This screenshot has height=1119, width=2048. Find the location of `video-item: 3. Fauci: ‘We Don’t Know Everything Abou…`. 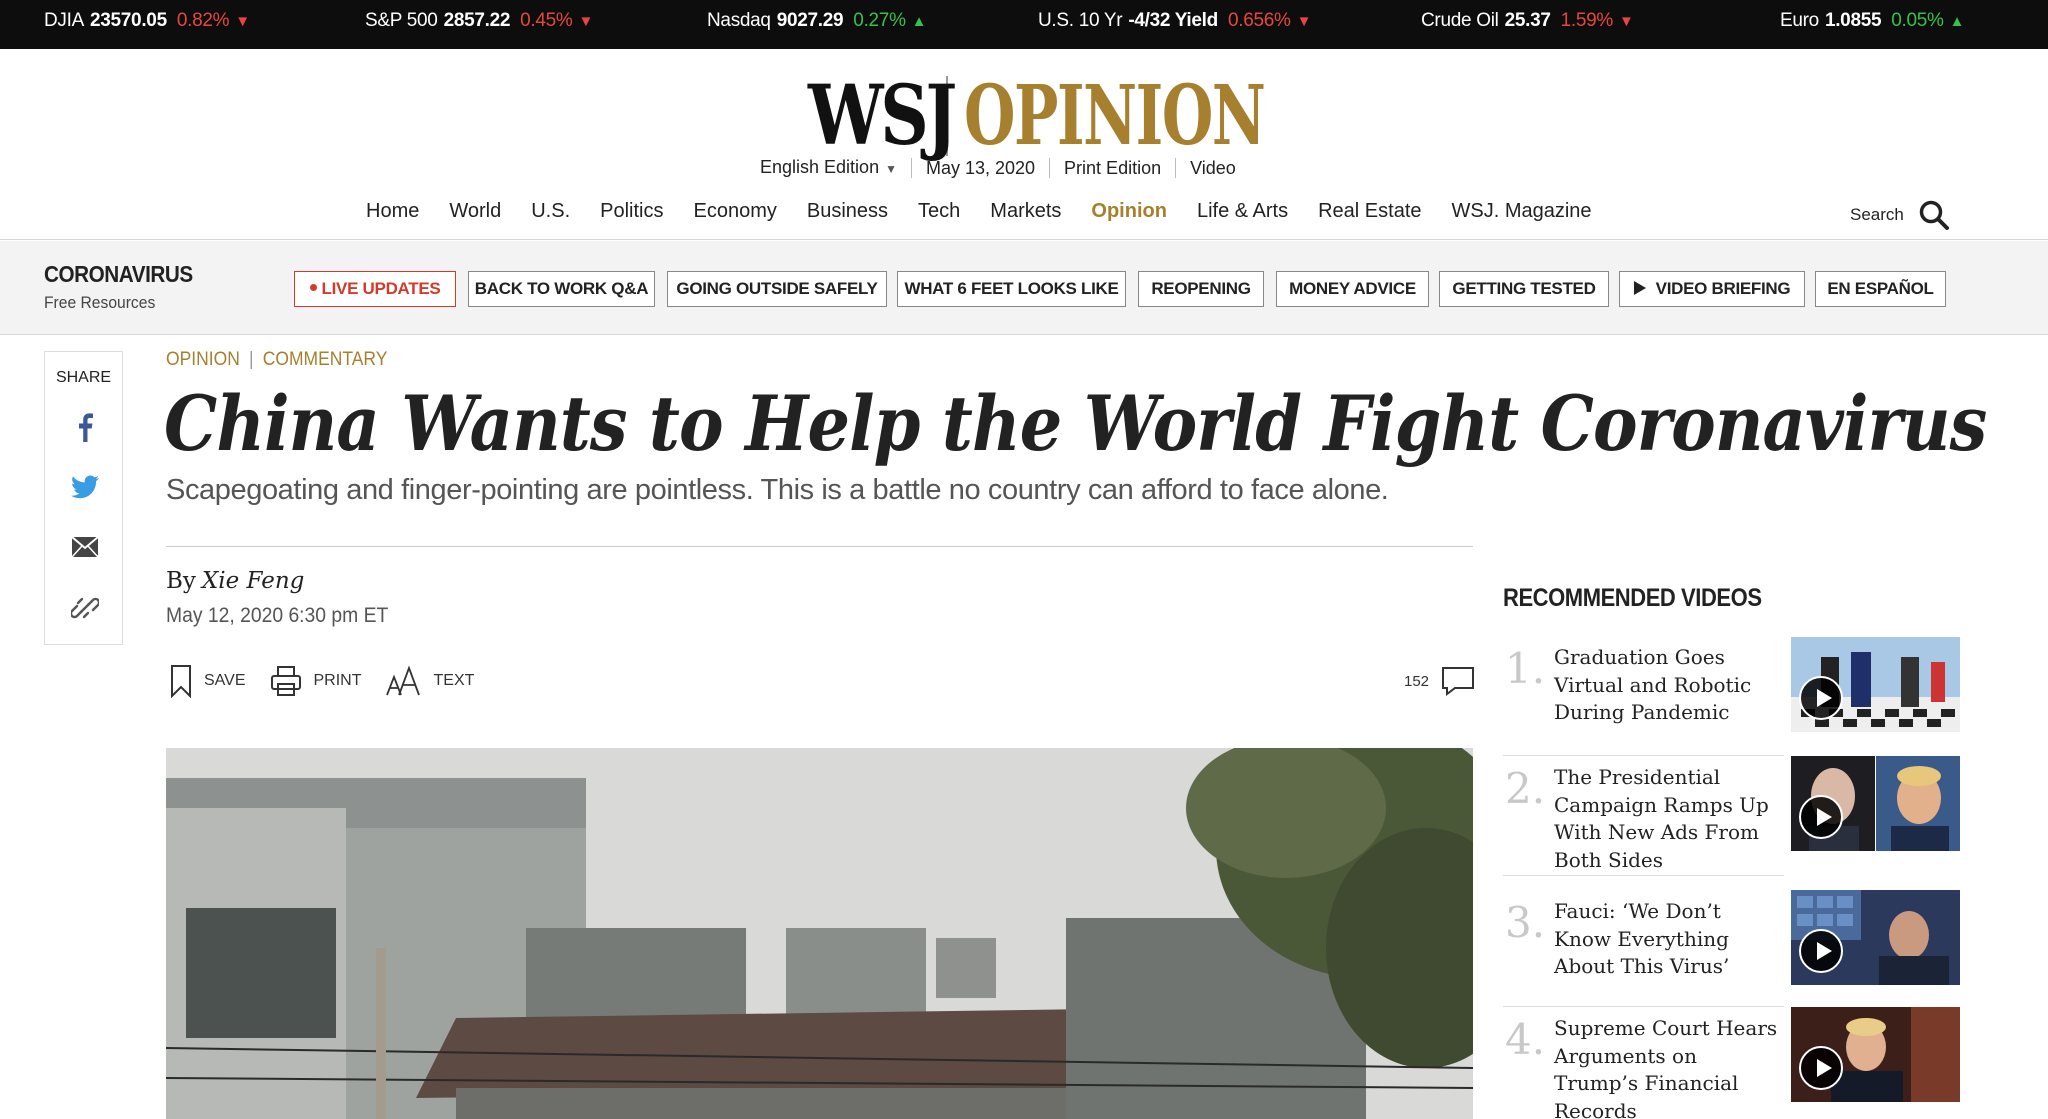

video-item: 3. Fauci: ‘We Don’t Know Everything Abou… is located at coordinates (1732, 939).